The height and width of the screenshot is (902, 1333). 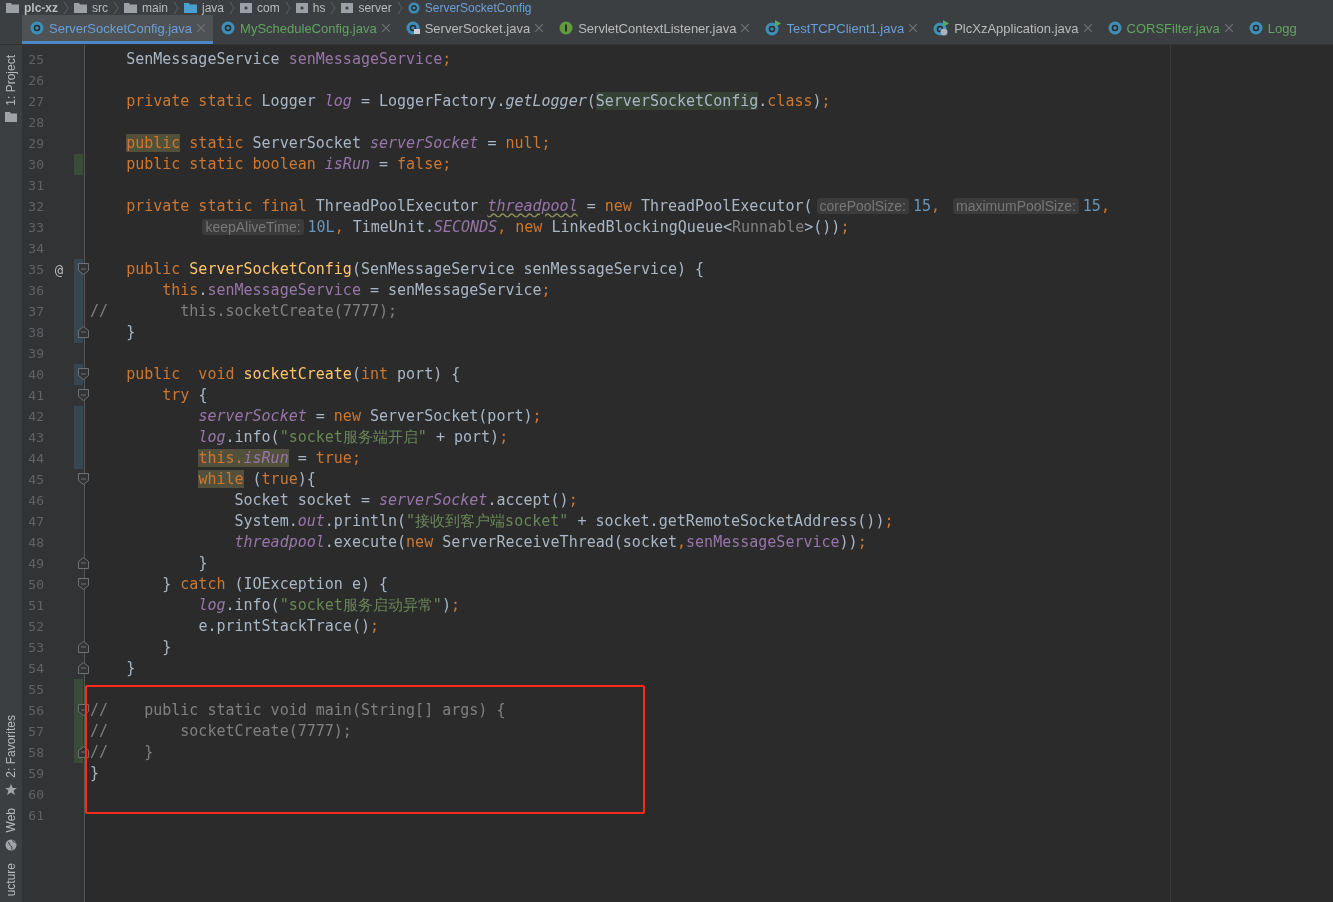 What do you see at coordinates (470, 227) in the screenshot?
I see `code-line: keepAliveTime: 10L, TimeUnit.SECONDS, new LinkedBlockingQueue<Runnable>());` at bounding box center [470, 227].